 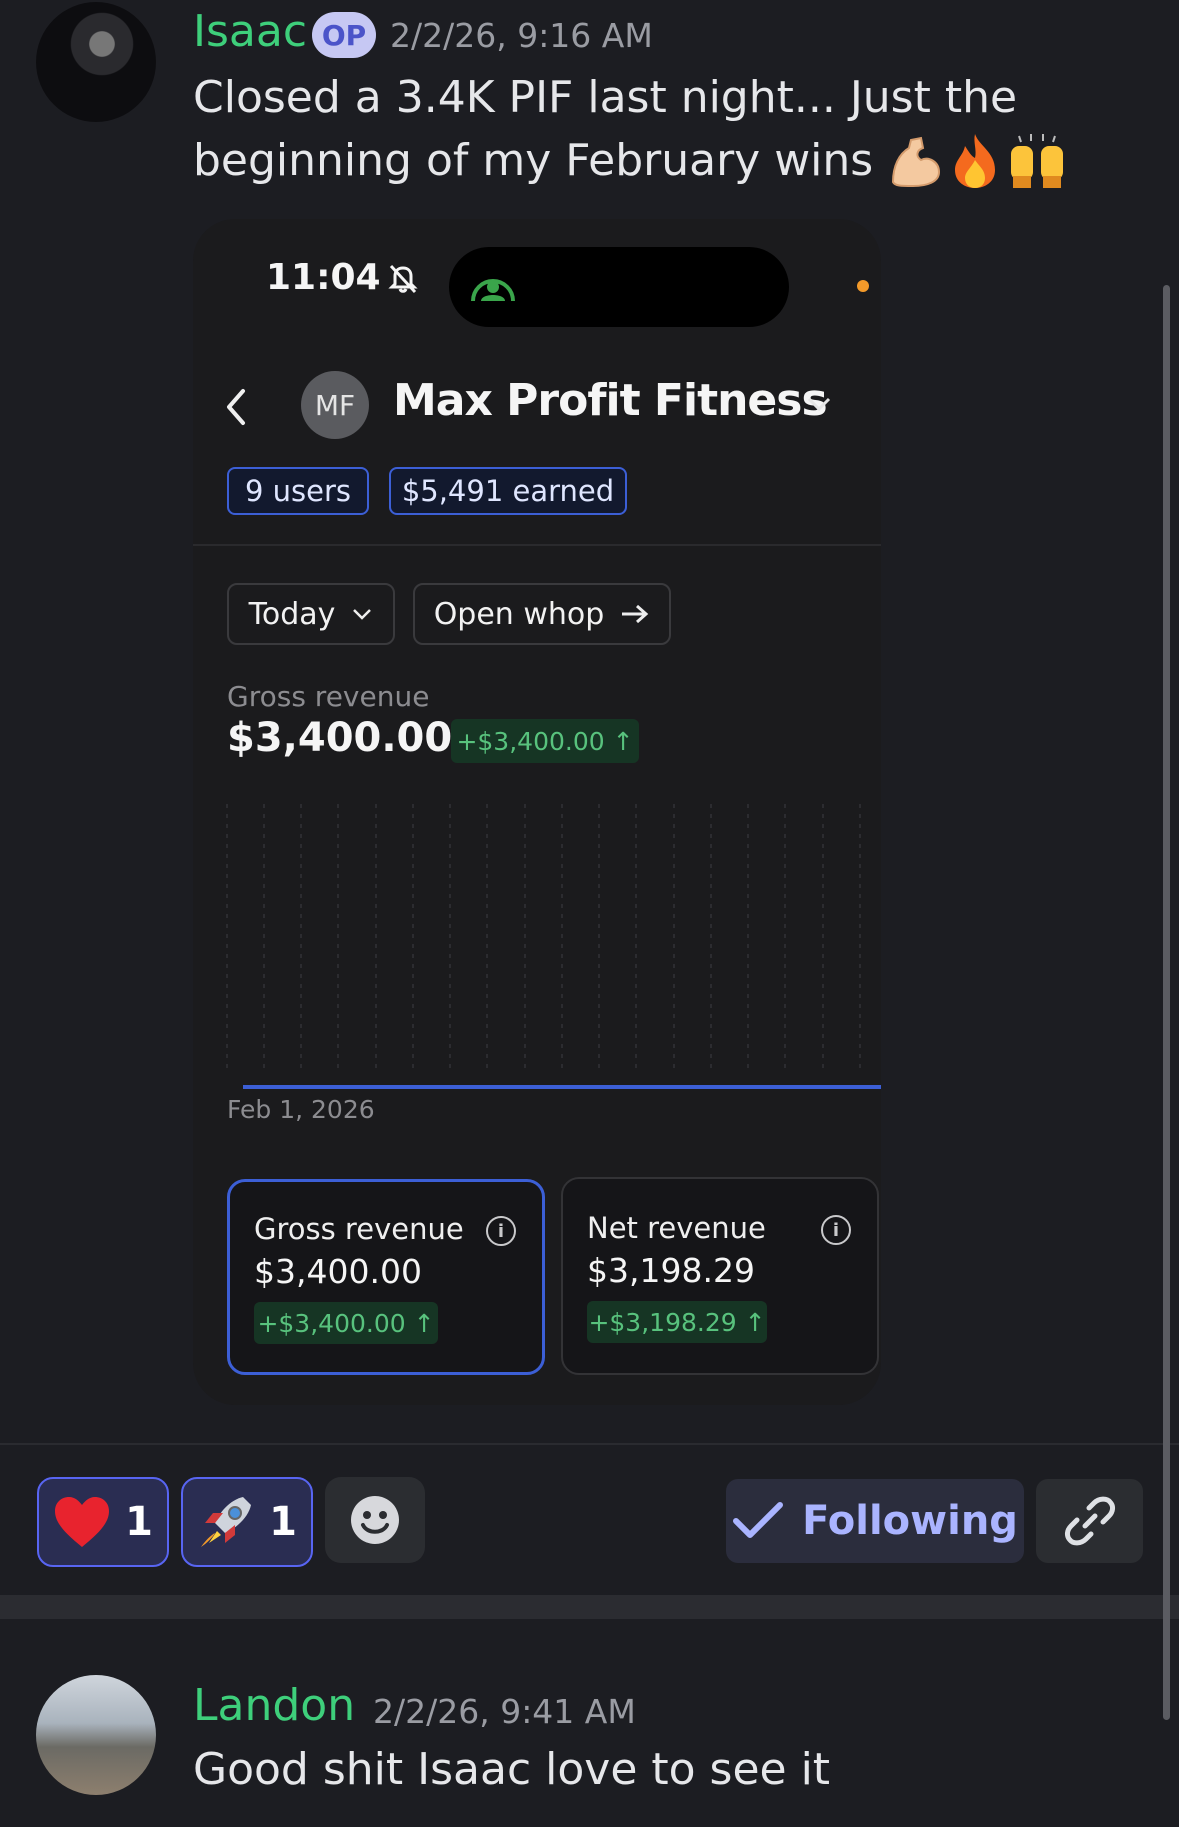 I want to click on net-revenue-card: Net revenue i $3,198.29 +$3,198.29 ↑, so click(x=720, y=1276).